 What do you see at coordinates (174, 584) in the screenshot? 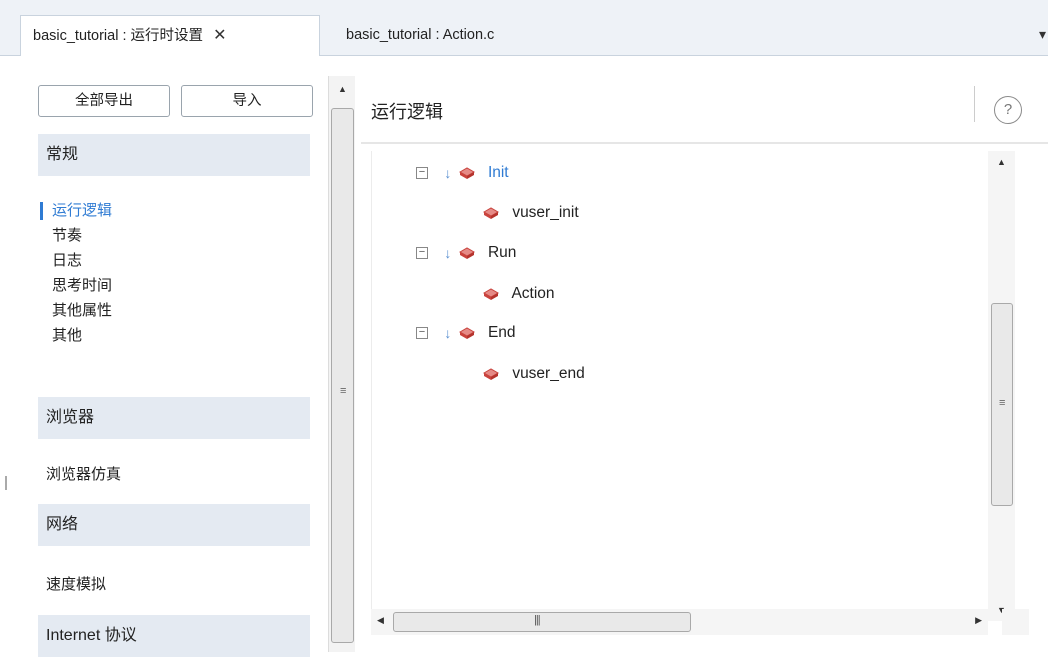
I see `nav-item-speed-simulation: 速度模拟` at bounding box center [174, 584].